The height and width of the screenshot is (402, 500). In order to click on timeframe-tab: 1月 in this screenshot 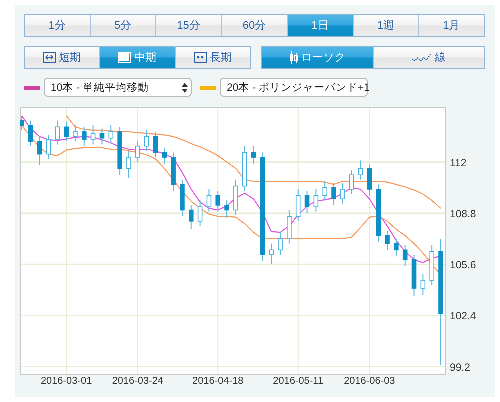, I will do `click(451, 25)`.